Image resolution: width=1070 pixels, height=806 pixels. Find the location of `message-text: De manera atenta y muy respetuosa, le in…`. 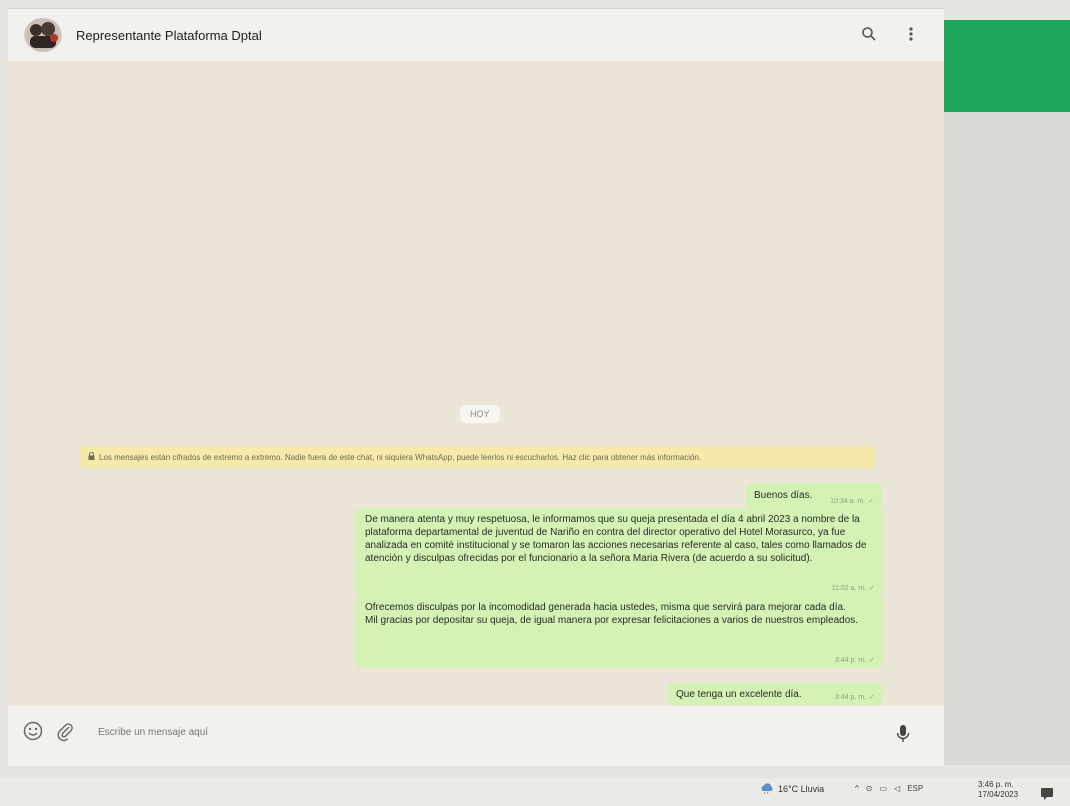

message-text: De manera atenta y muy respetuosa, le in… is located at coordinates (616, 539).